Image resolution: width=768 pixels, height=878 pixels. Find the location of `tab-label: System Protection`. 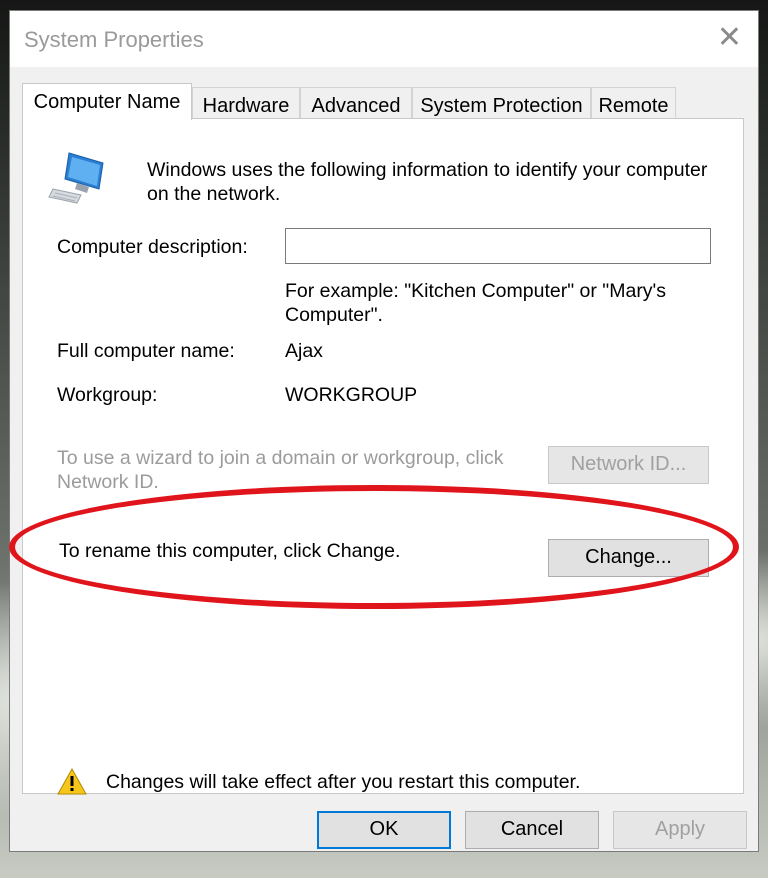

tab-label: System Protection is located at coordinates (501, 106).